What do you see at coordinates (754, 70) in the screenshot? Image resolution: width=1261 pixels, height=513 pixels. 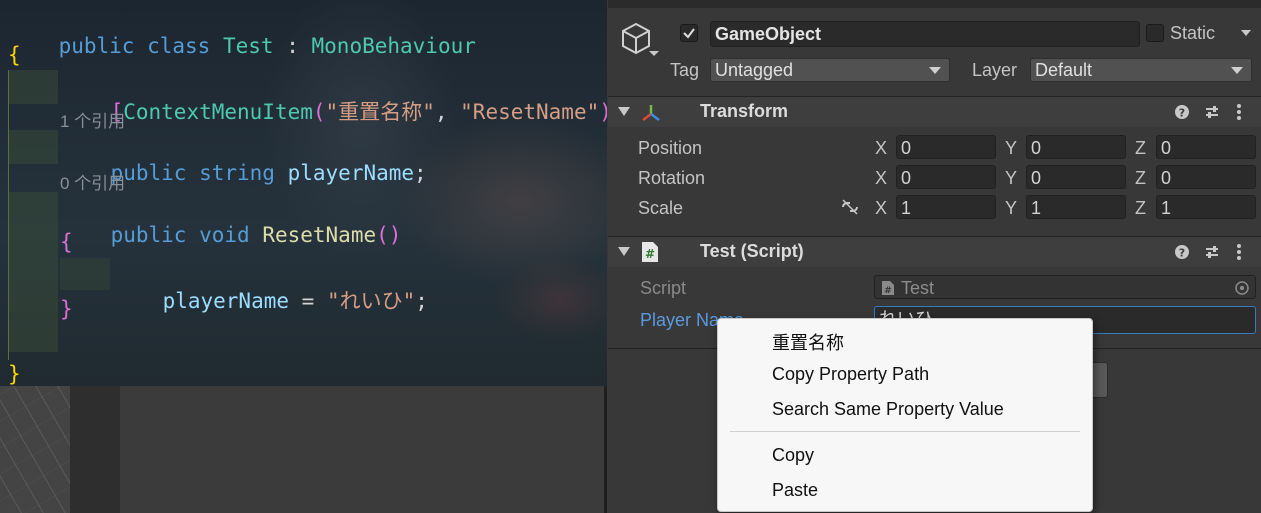 I see `tag-value: Untagged` at bounding box center [754, 70].